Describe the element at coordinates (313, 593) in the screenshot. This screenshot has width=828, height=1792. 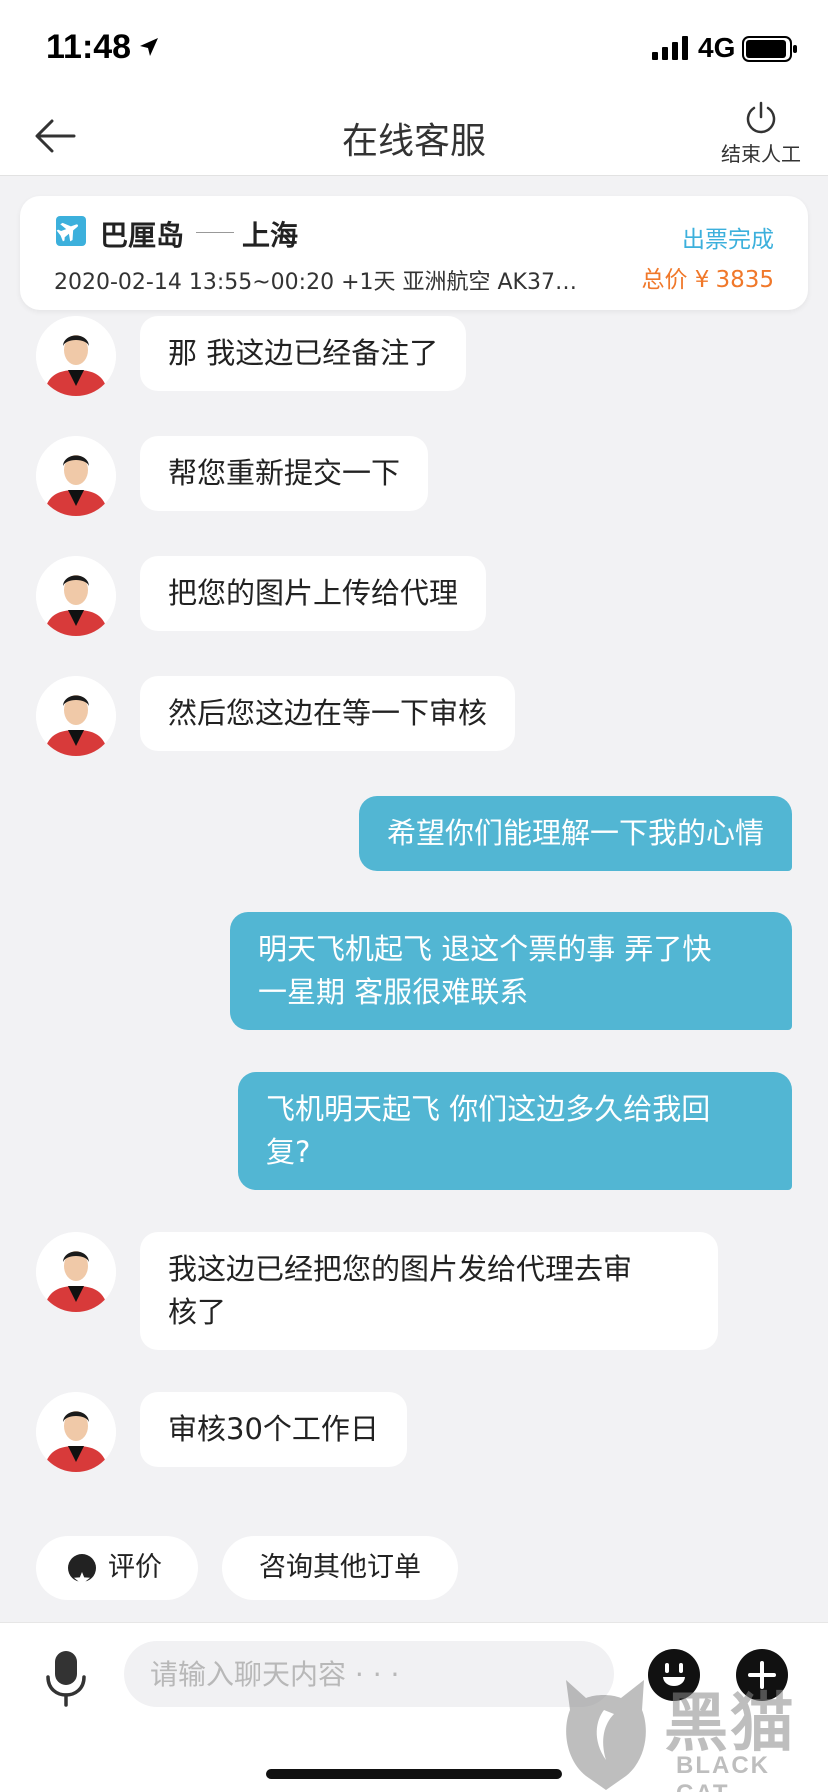
I see `message-bubble-agent: 把您的图片上传给代理` at that location.